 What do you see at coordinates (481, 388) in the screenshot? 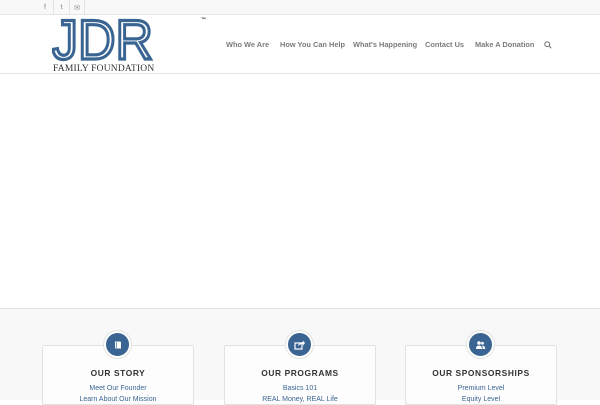
I see `link-premium-level: Premium Level` at bounding box center [481, 388].